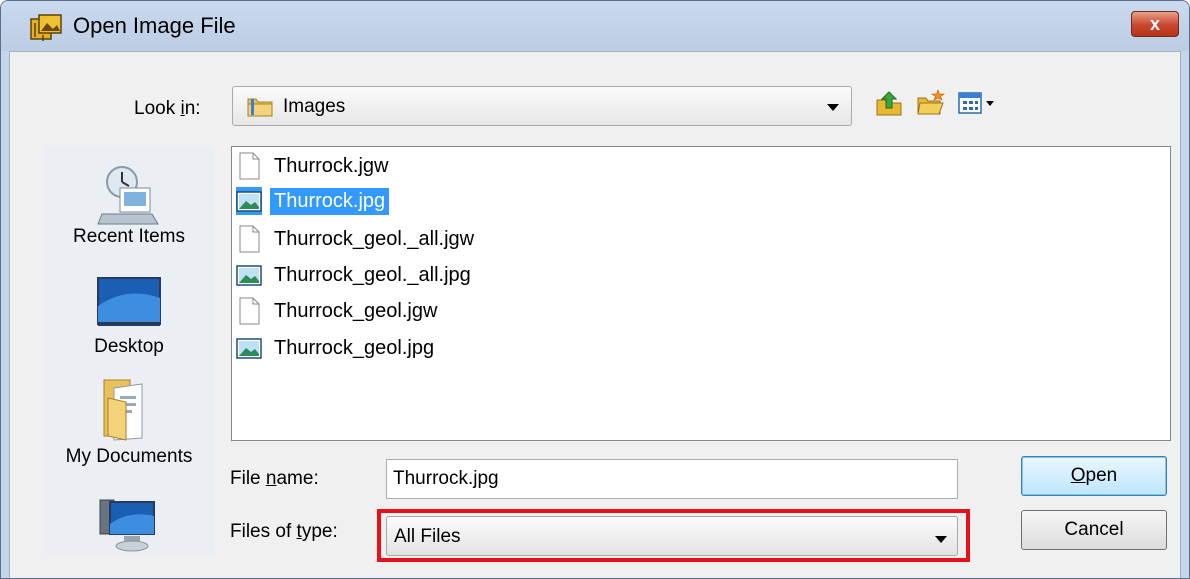  Describe the element at coordinates (284, 531) in the screenshot. I see `files-of-type-label: Files of type:` at that location.